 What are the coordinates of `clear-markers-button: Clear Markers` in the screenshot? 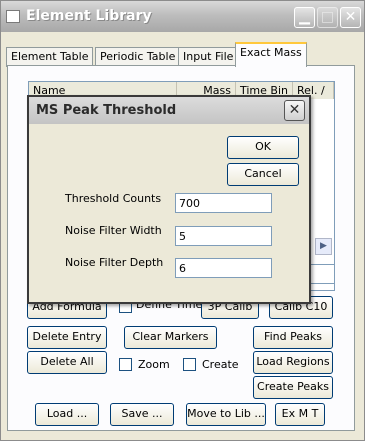 It's located at (170, 337).